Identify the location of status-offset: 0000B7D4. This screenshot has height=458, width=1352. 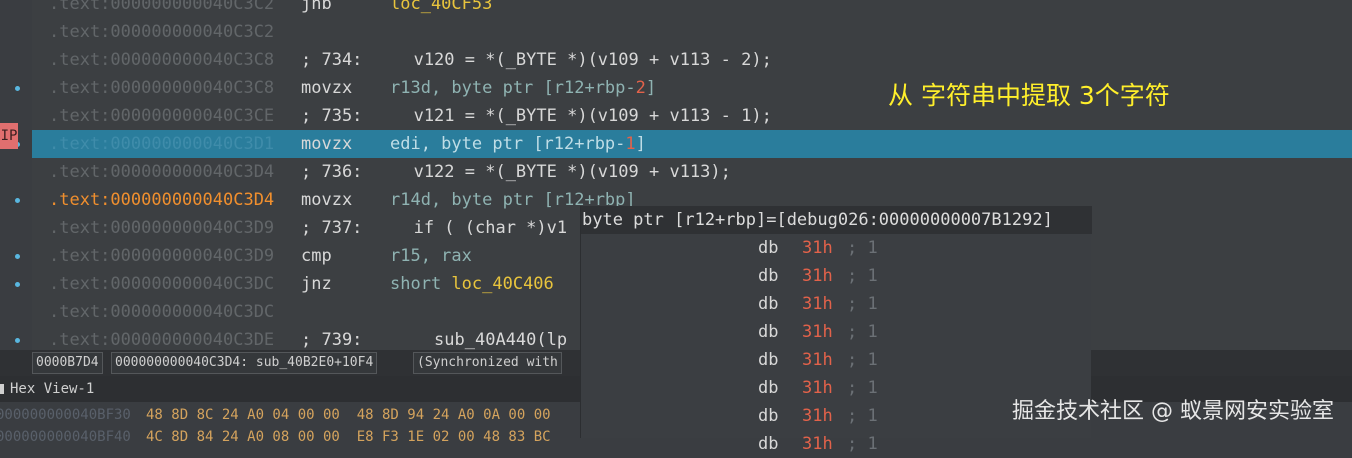
(67, 363).